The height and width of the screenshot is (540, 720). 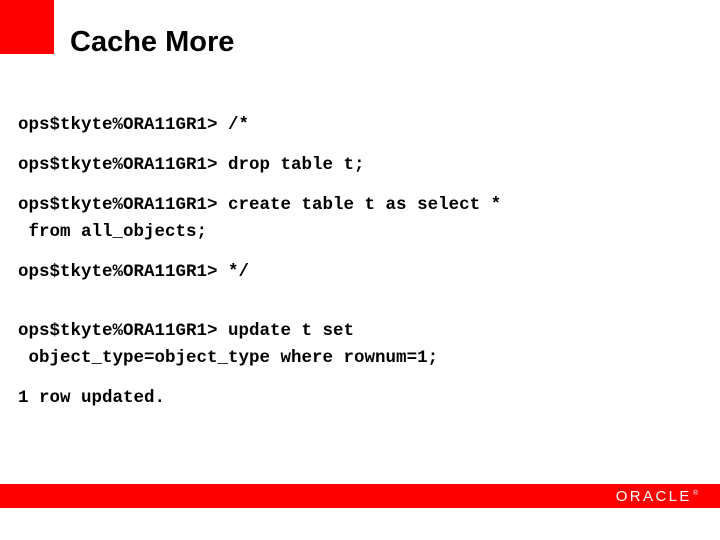 What do you see at coordinates (186, 331) in the screenshot?
I see `console-line: ops$tkyte%ORA11GR1> update t set` at bounding box center [186, 331].